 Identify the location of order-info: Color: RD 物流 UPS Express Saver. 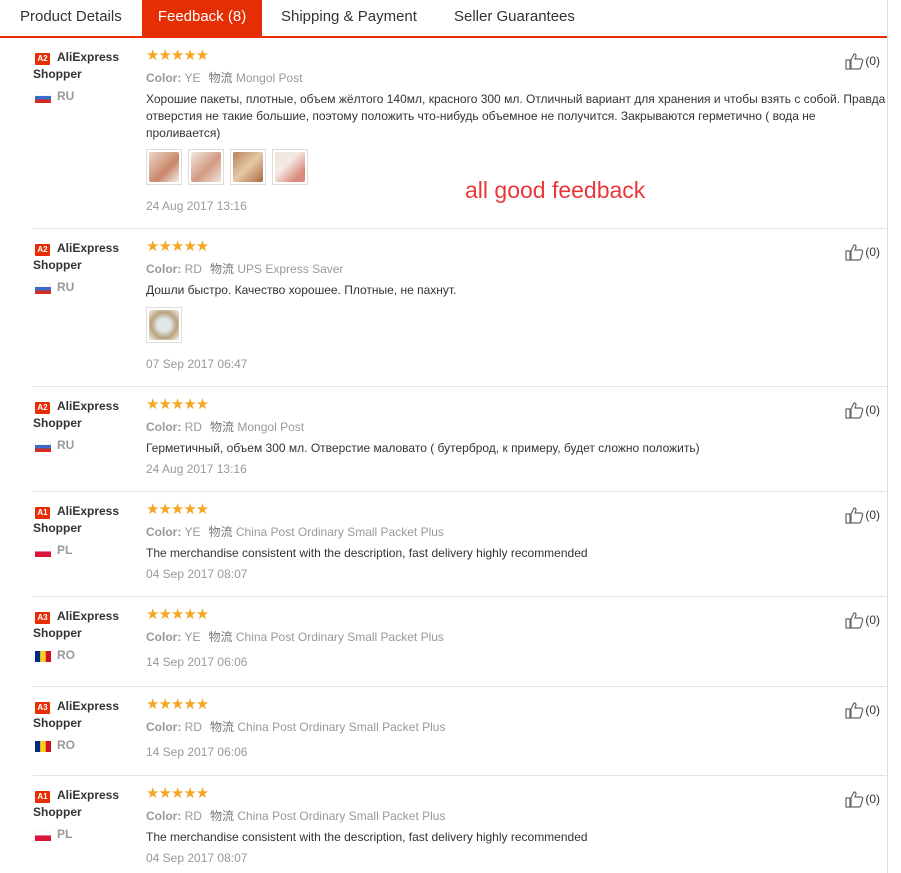
(244, 268).